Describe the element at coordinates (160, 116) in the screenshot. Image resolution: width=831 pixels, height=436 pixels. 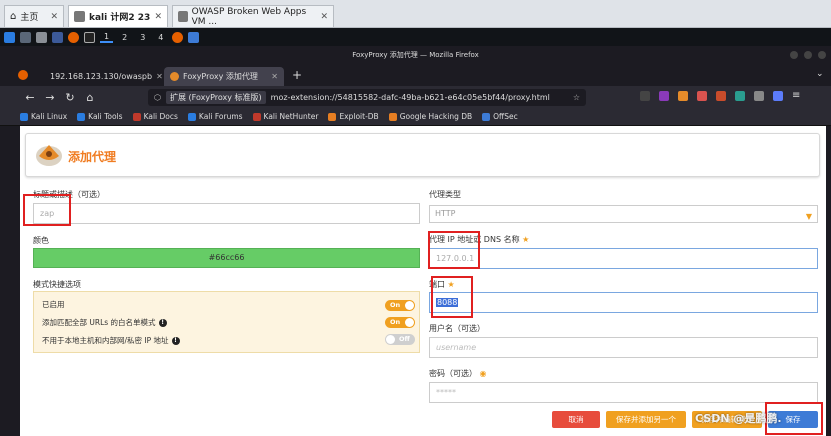
I see `bookmark-label: Kali Docs` at that location.